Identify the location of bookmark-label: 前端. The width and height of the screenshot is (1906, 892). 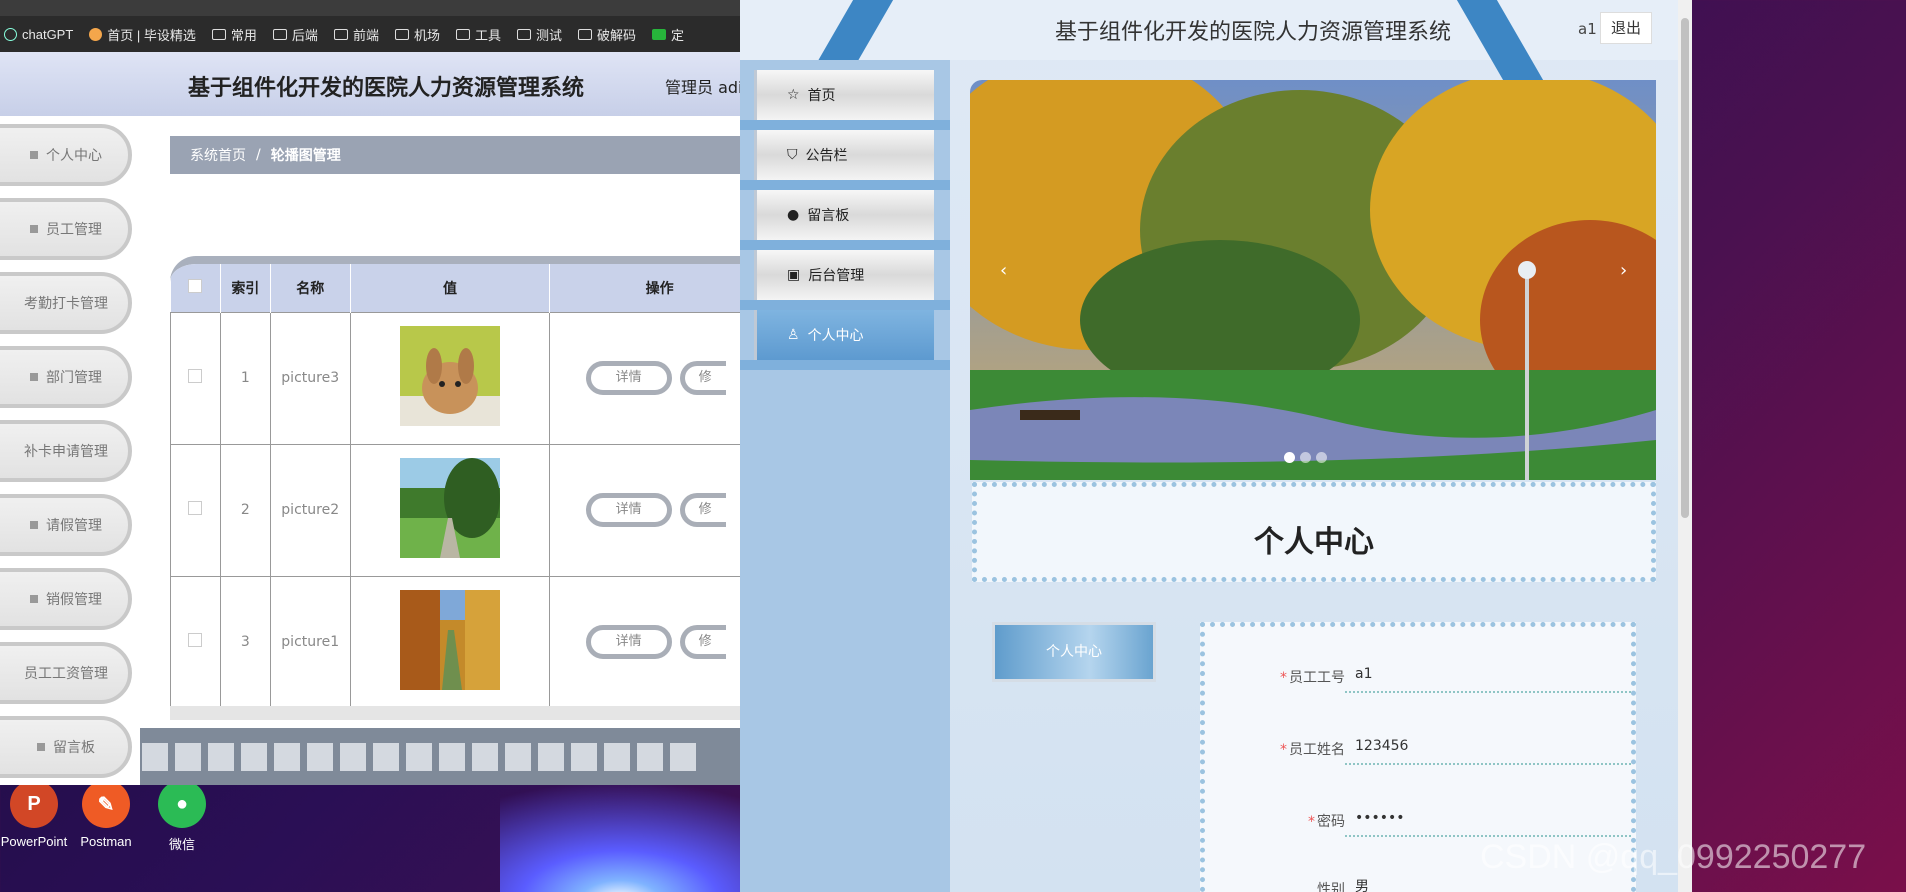
(365, 35).